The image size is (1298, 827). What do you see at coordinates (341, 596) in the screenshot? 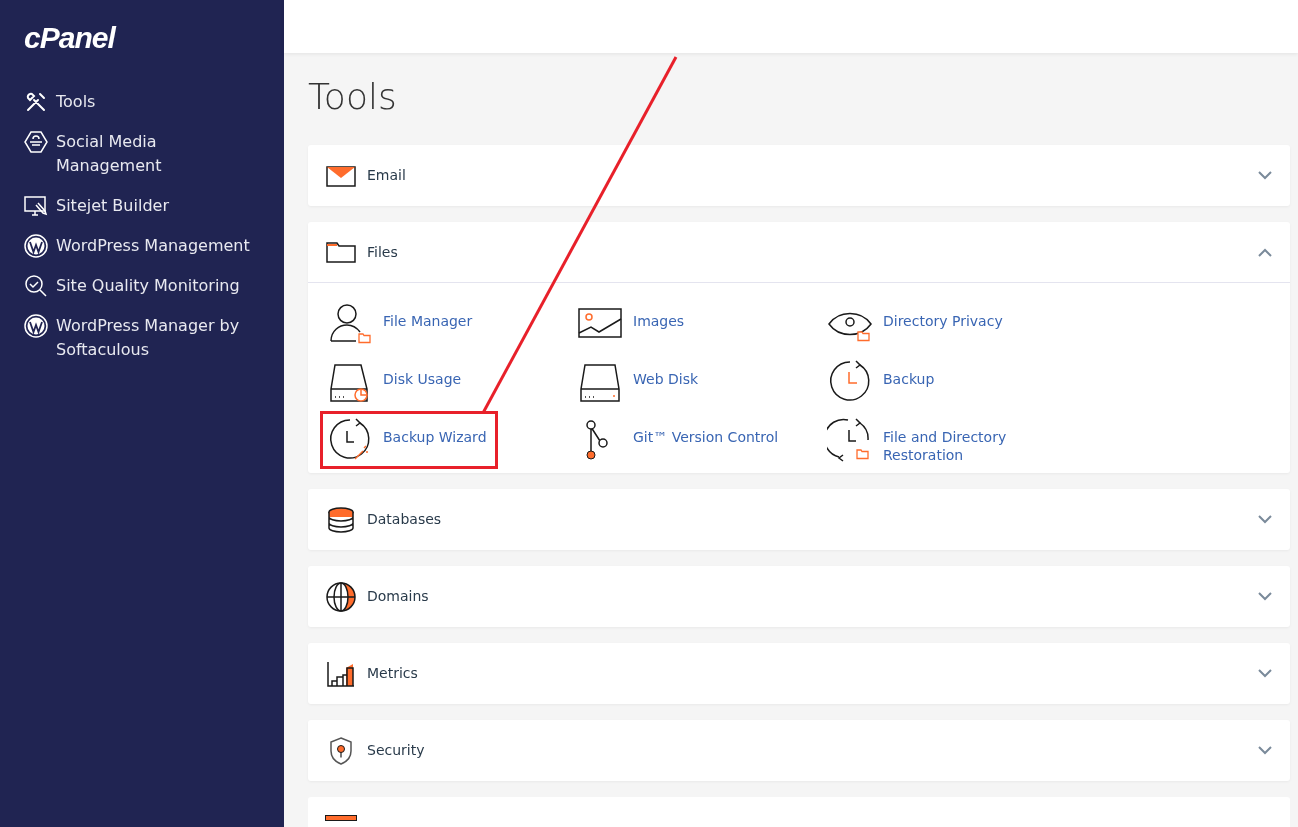
I see `globe-icon` at bounding box center [341, 596].